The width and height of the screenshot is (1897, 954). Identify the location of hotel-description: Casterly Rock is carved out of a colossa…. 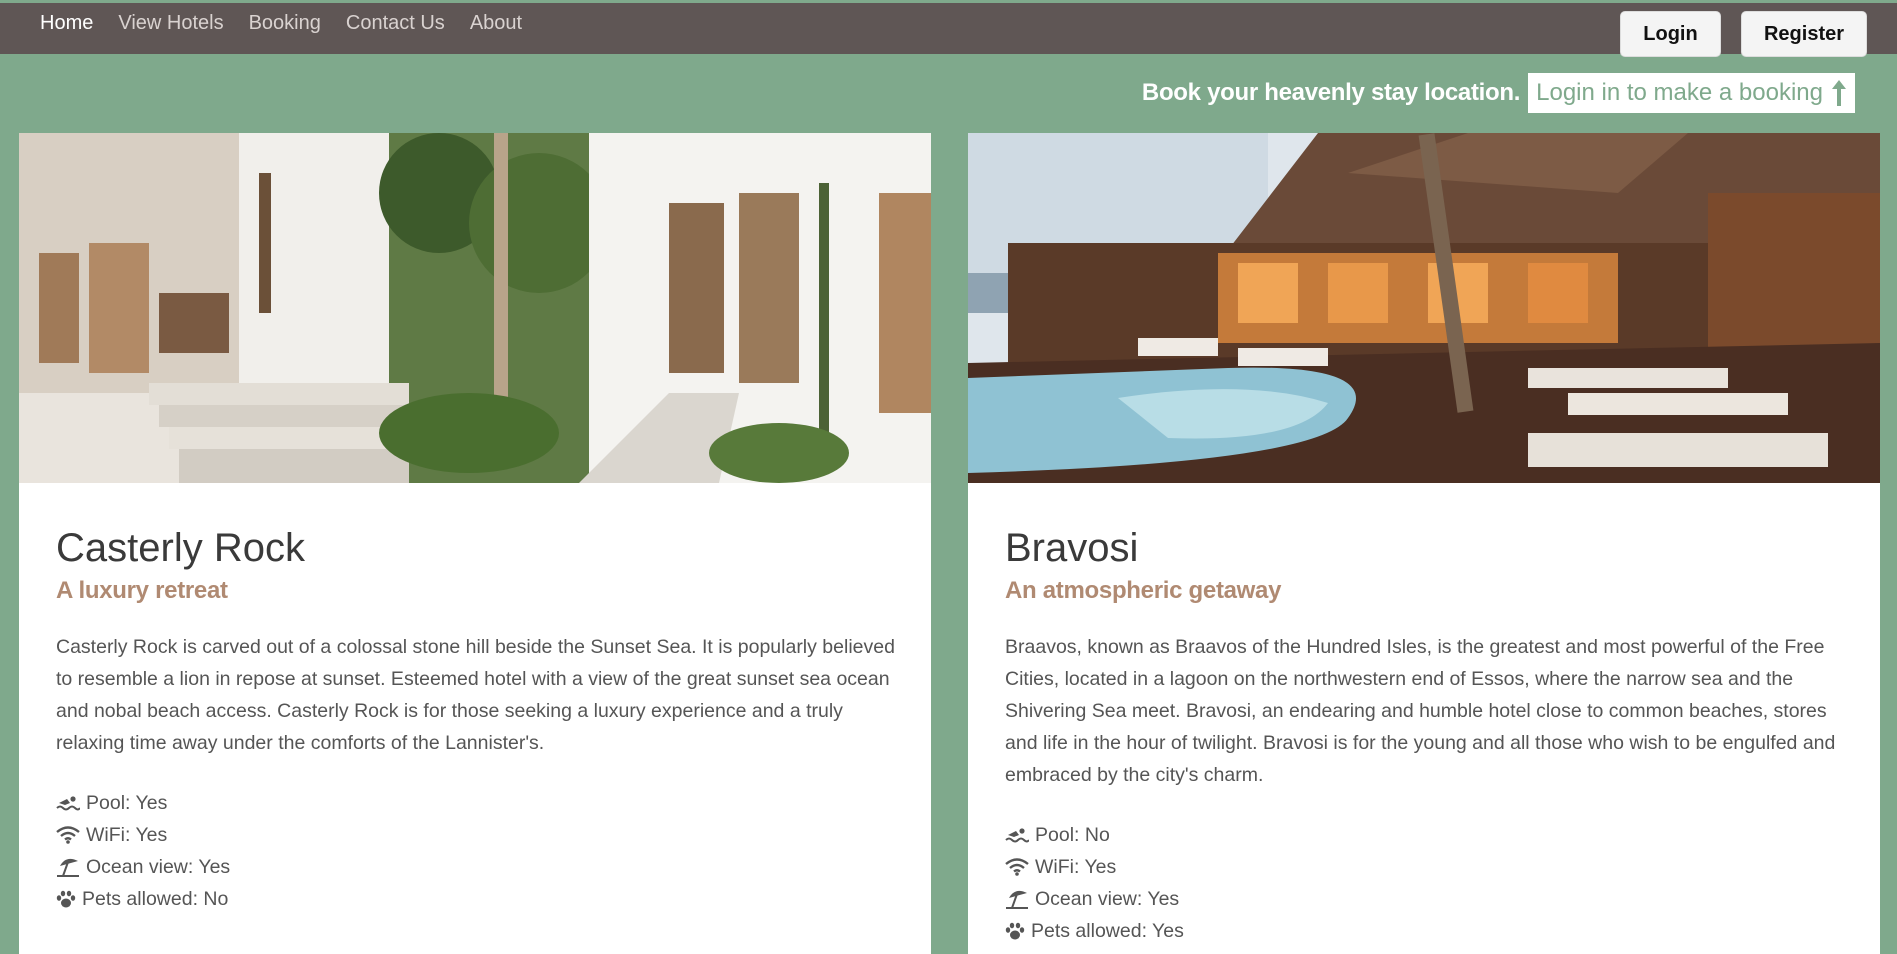
(475, 695).